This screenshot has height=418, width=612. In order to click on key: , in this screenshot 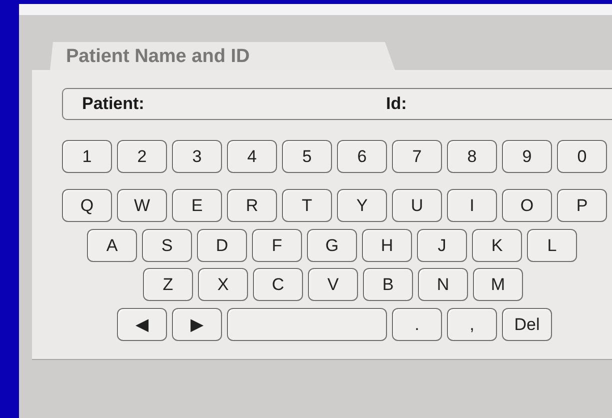, I will do `click(472, 324)`.